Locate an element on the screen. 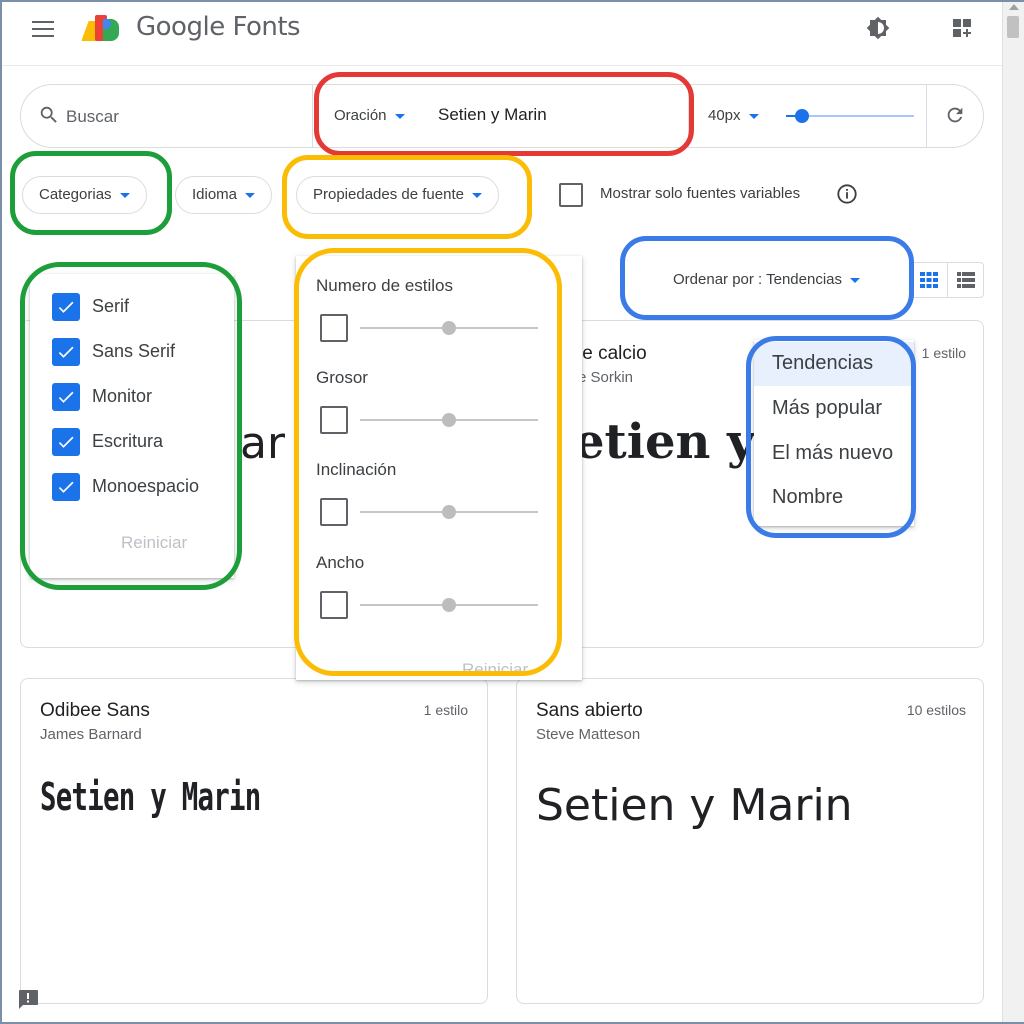 The height and width of the screenshot is (1024, 1024). font-properties-filter-label: Propiedades de fuente is located at coordinates (388, 194).